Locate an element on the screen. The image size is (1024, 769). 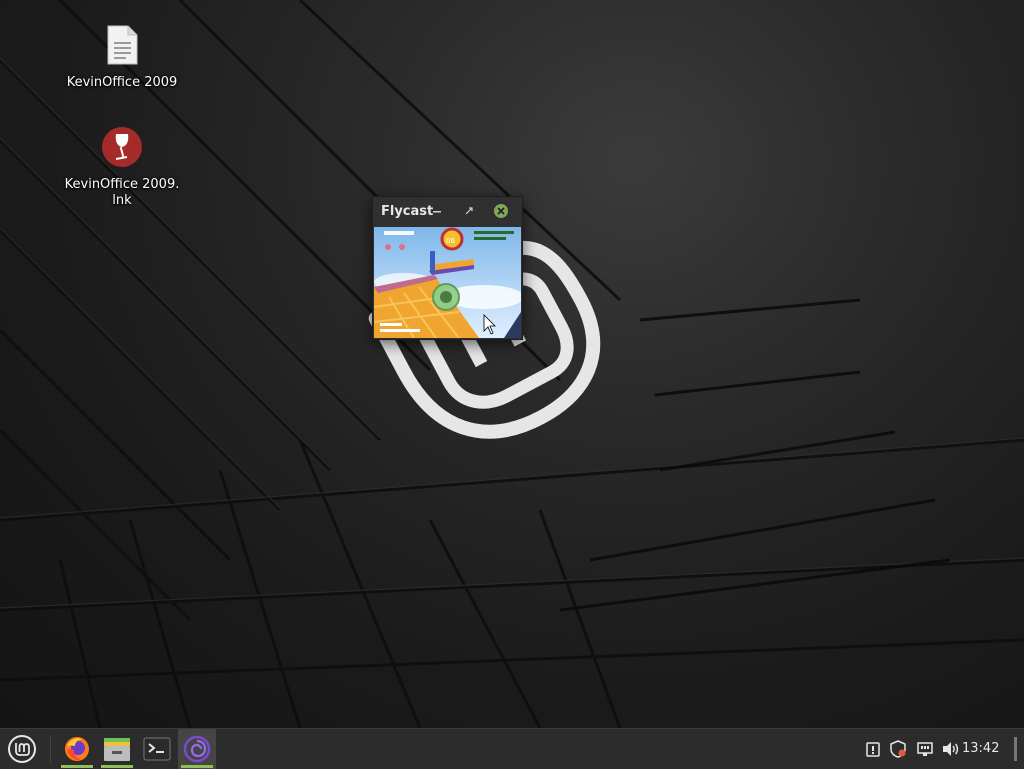
linux-mint-menu-icon is located at coordinates (22, 749).